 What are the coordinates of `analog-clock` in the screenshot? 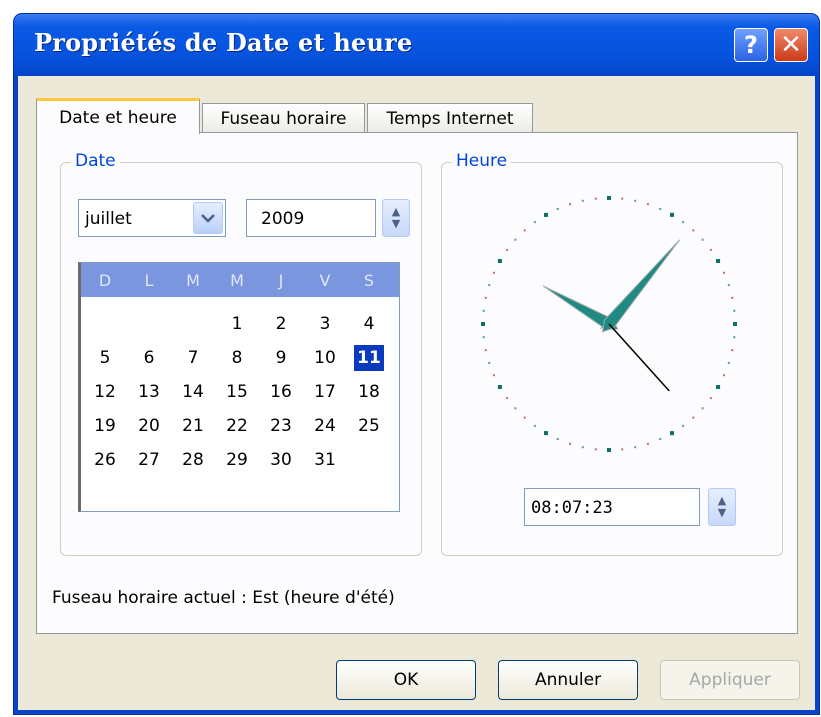 It's located at (609, 324).